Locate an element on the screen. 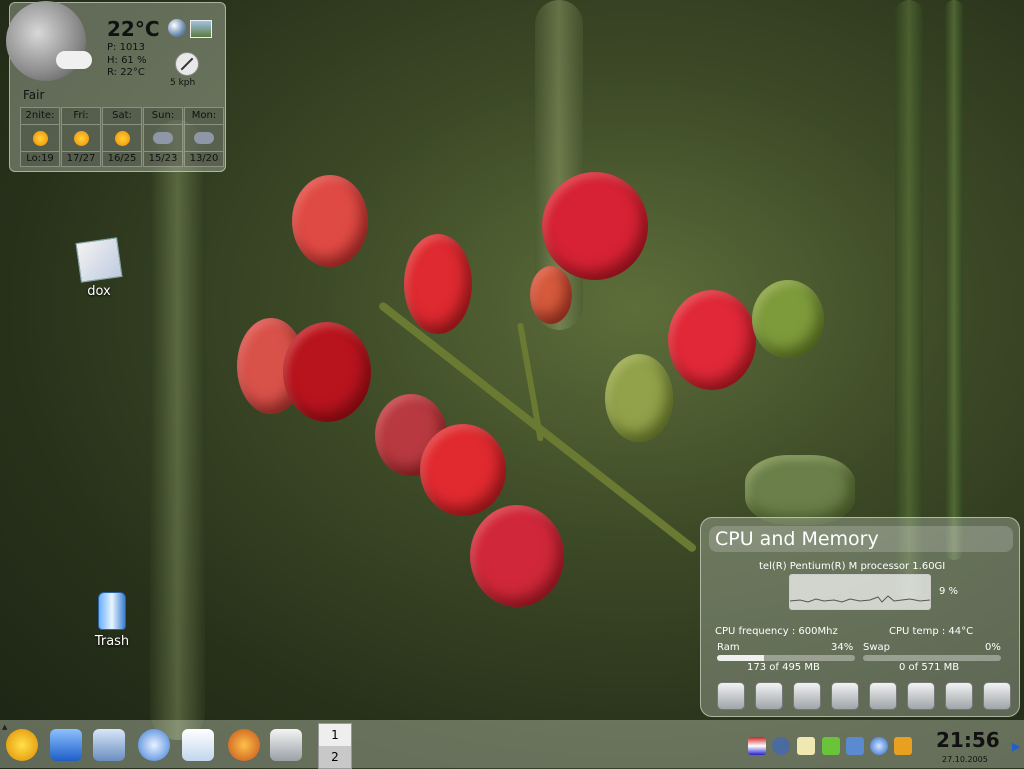  documents-icon is located at coordinates (99, 260).